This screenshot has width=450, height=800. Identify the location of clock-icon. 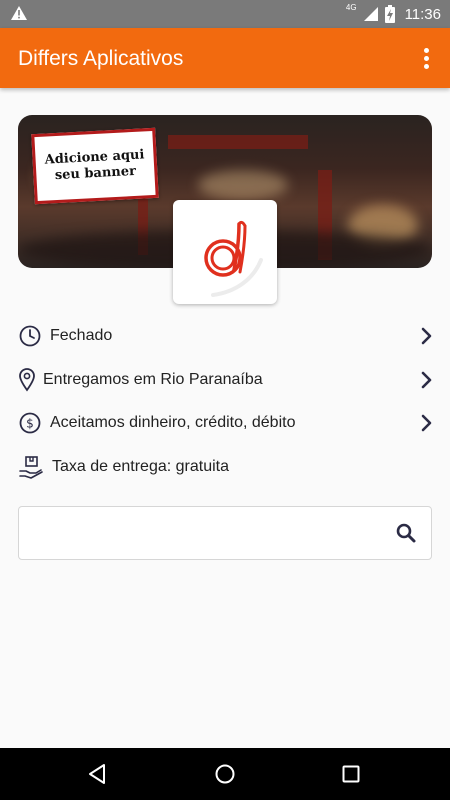
(30, 336).